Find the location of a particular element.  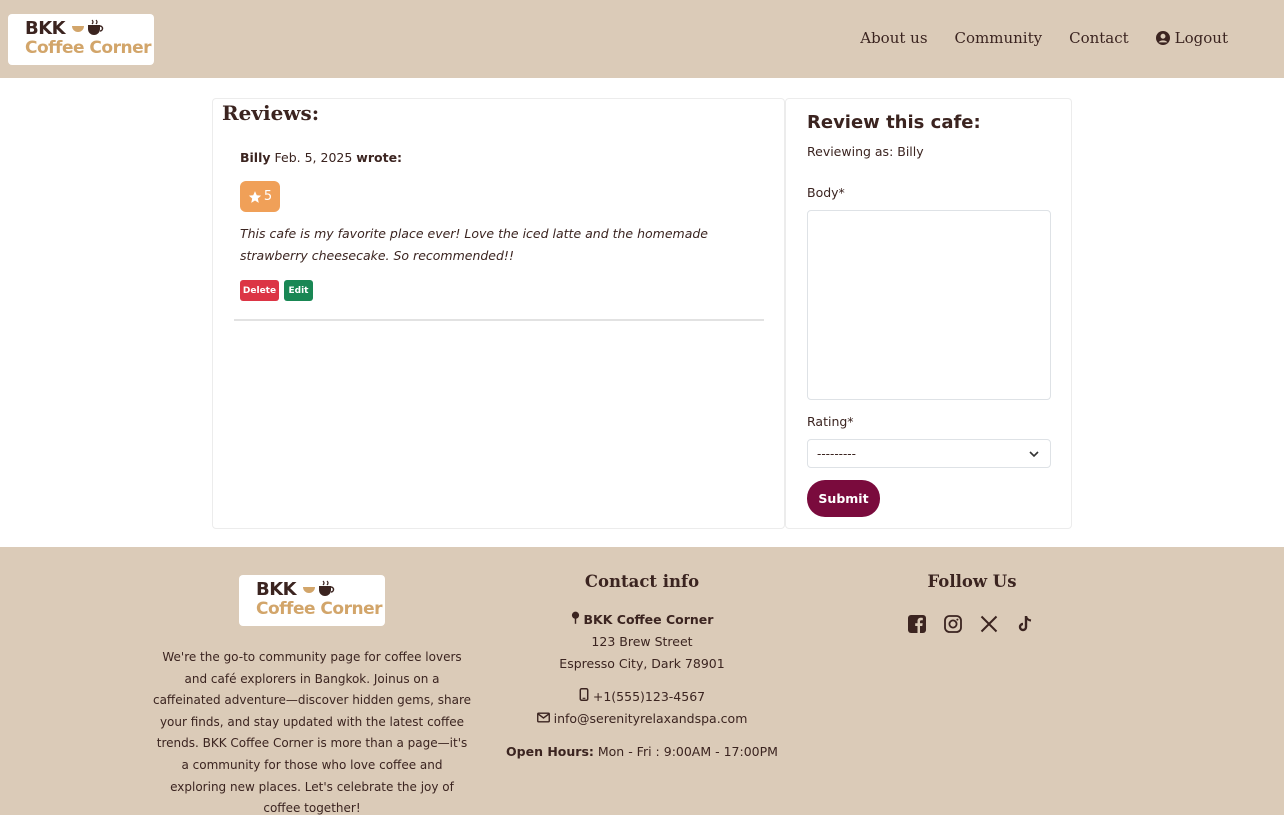

footer-brand-line1: BKK is located at coordinates (276, 589).